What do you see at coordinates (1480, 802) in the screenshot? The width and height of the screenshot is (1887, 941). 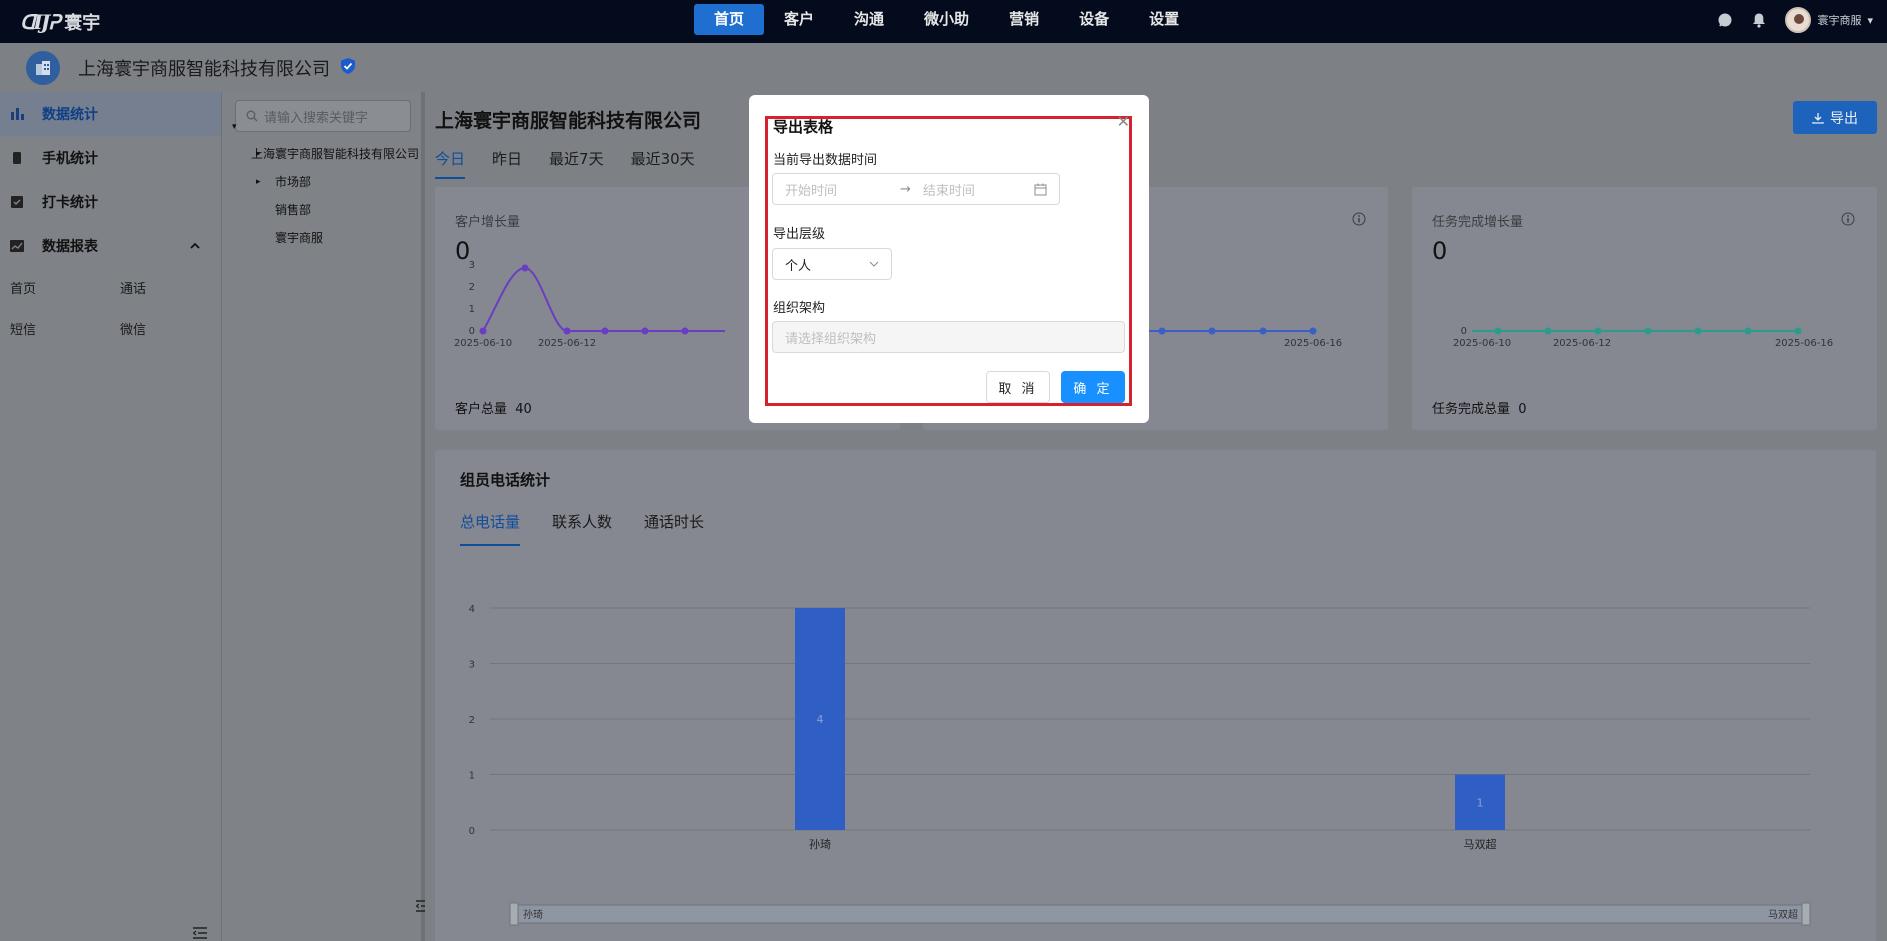 I see `bar-value-label: 1` at bounding box center [1480, 802].